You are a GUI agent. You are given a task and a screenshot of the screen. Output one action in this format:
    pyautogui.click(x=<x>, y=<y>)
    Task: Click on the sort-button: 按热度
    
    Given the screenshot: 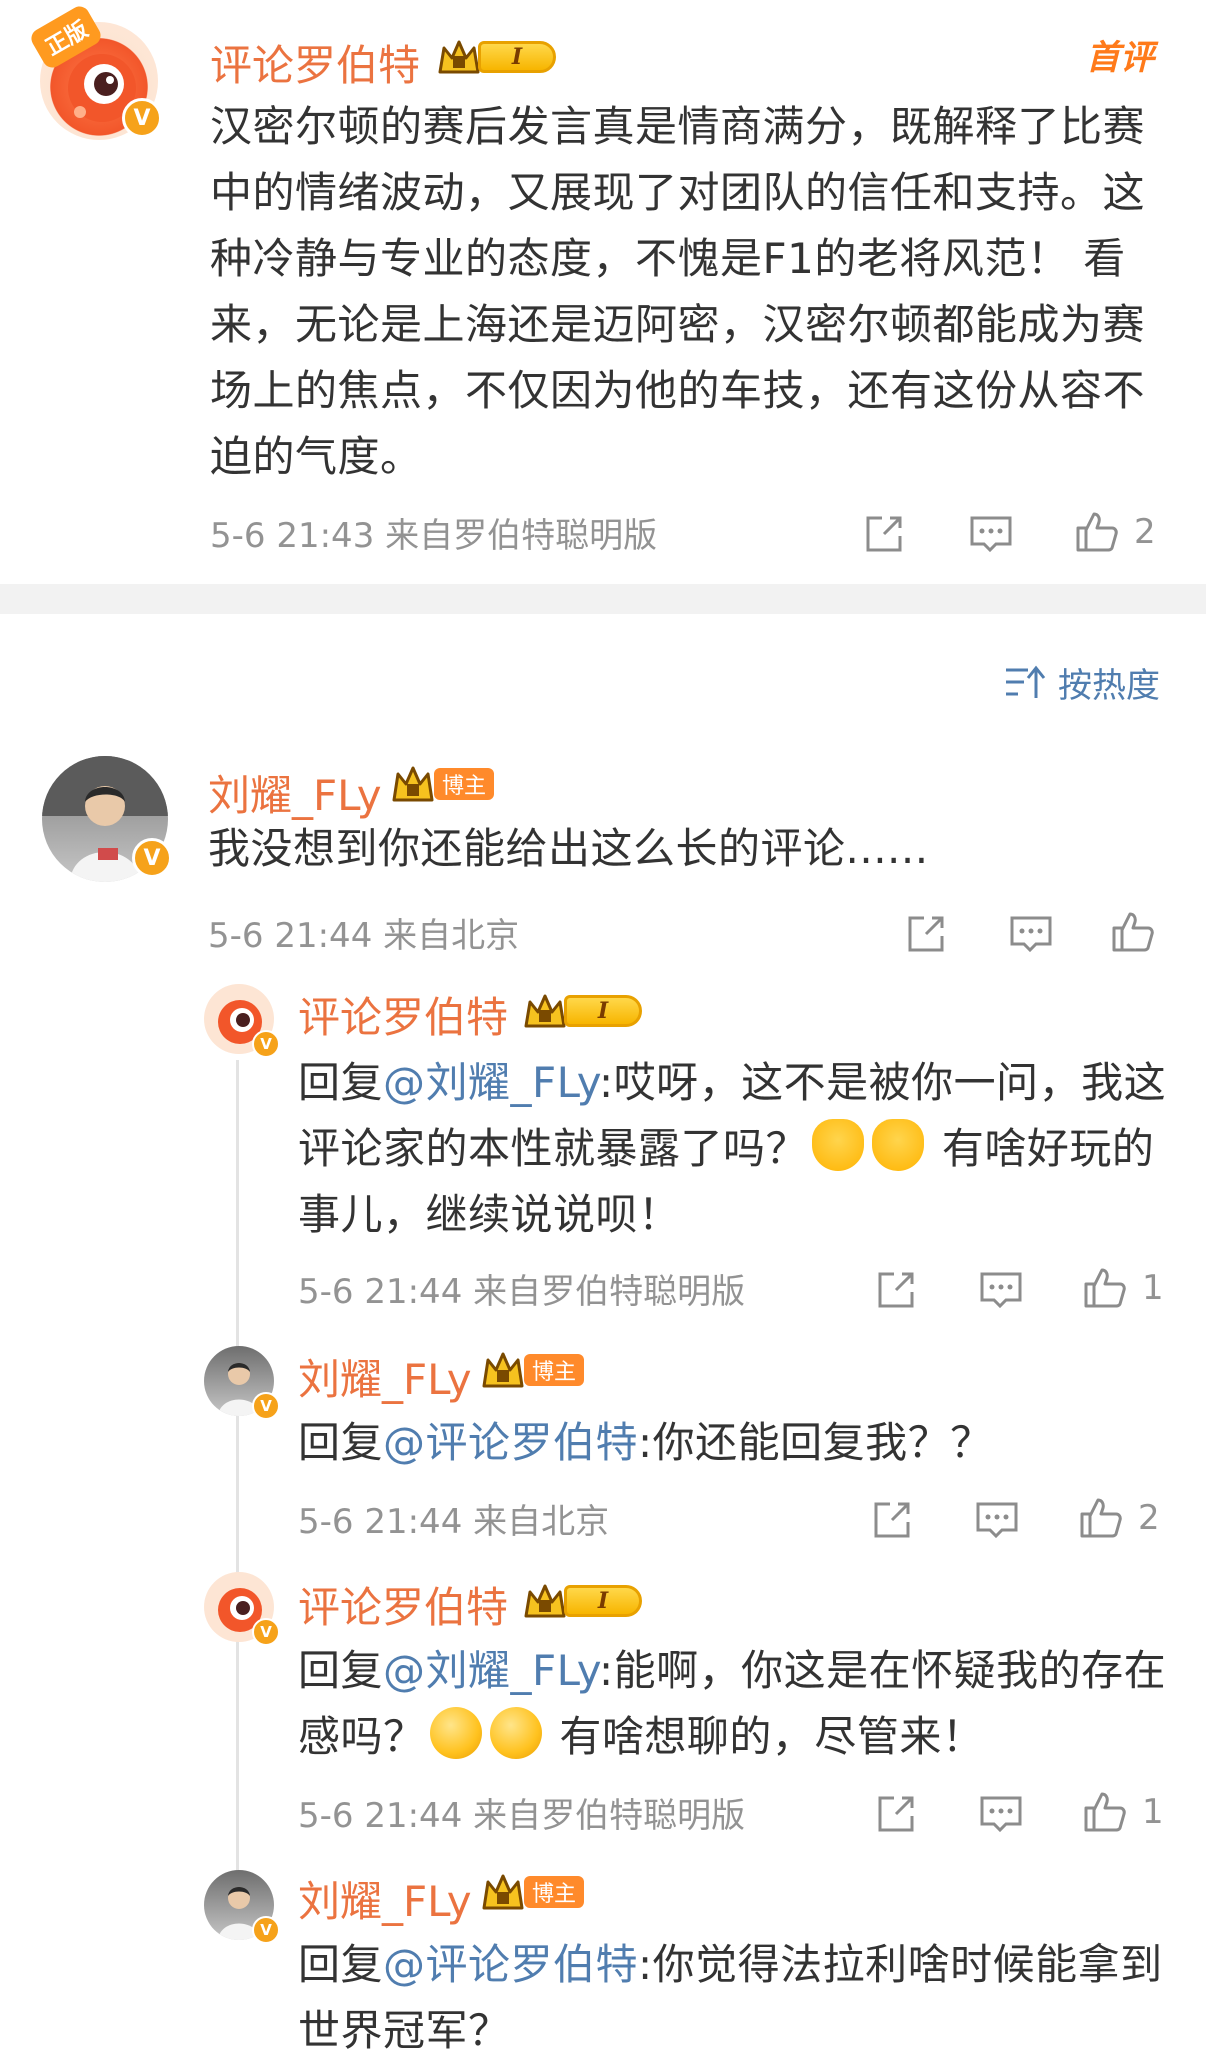 What is the action you would take?
    pyautogui.click(x=1082, y=682)
    